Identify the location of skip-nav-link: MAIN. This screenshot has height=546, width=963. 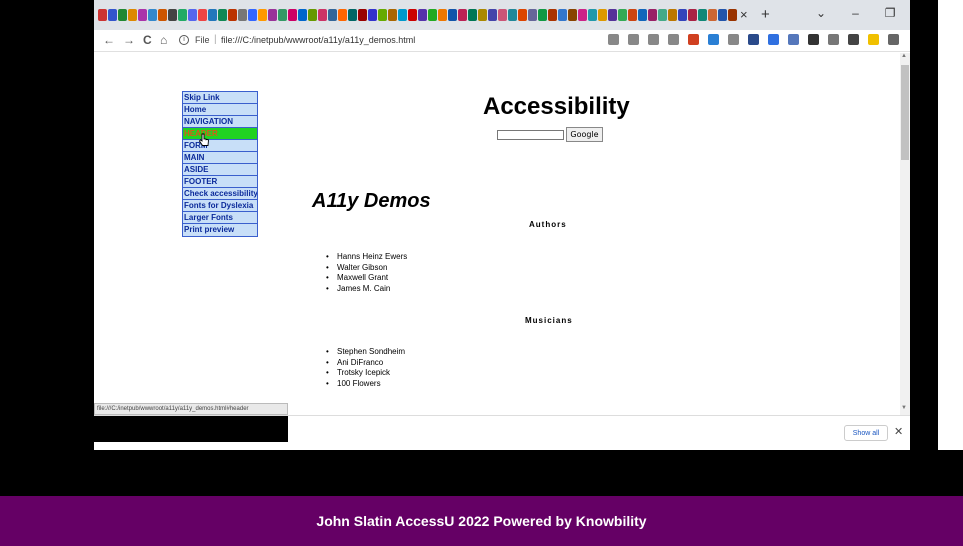
(220, 158).